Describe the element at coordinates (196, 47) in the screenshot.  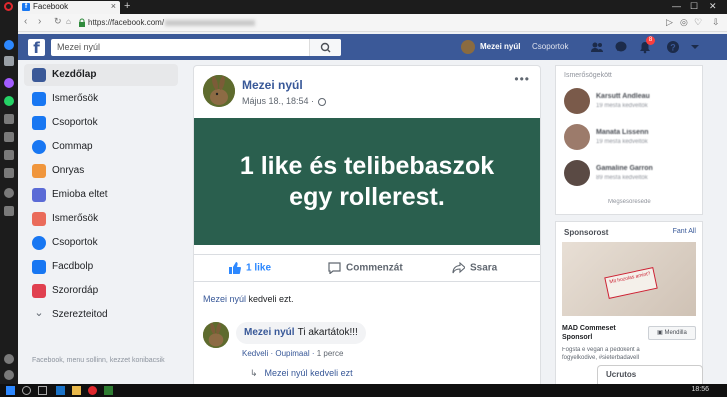
I see `search-input: Mezei nyúl` at that location.